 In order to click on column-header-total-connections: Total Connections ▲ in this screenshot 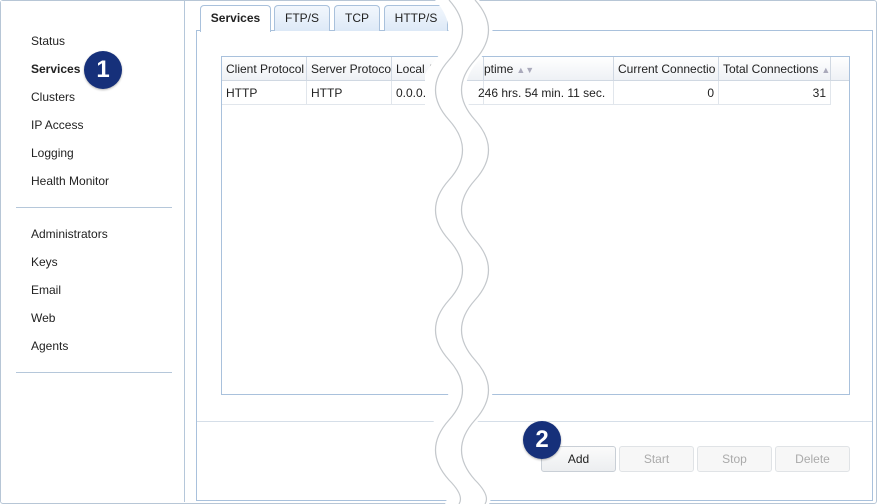, I will do `click(775, 69)`.